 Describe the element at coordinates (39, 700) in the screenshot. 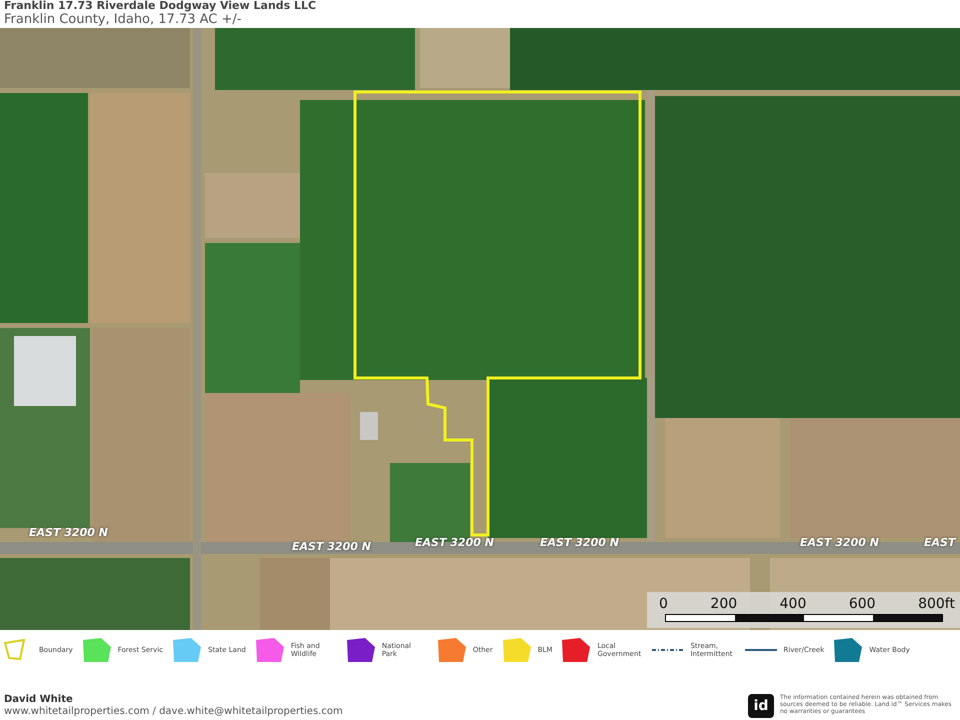

I see `agent-name: David White` at that location.